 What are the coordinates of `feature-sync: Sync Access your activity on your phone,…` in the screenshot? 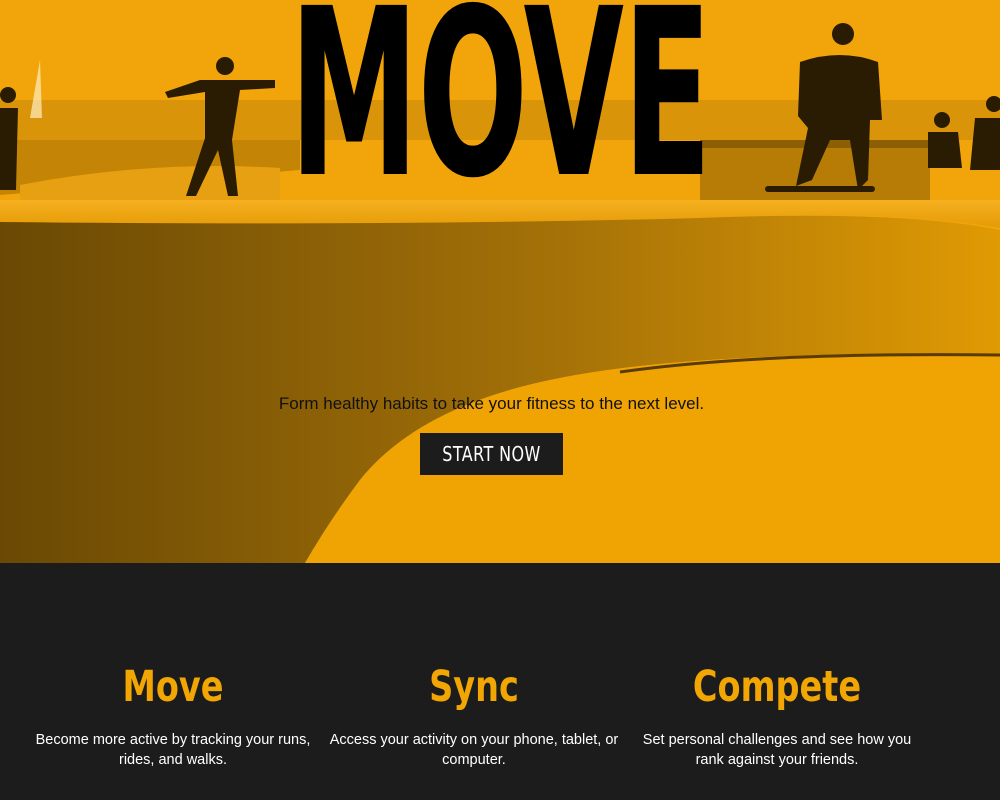 It's located at (474, 715).